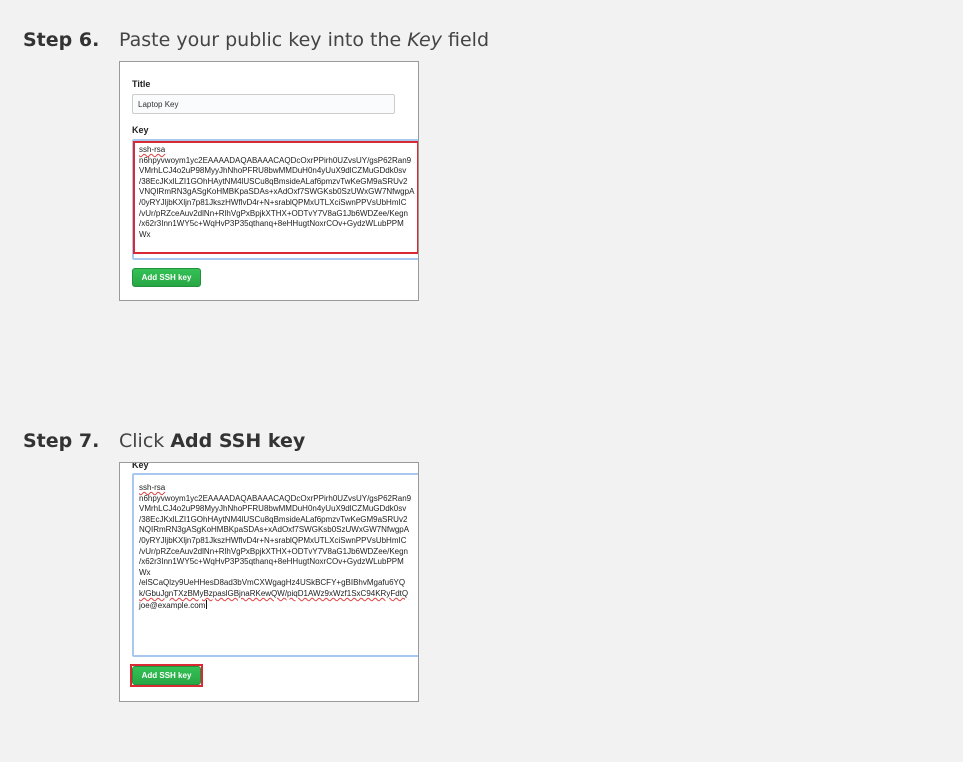 This screenshot has height=762, width=963. I want to click on title-input: Laptop Key, so click(263, 104).